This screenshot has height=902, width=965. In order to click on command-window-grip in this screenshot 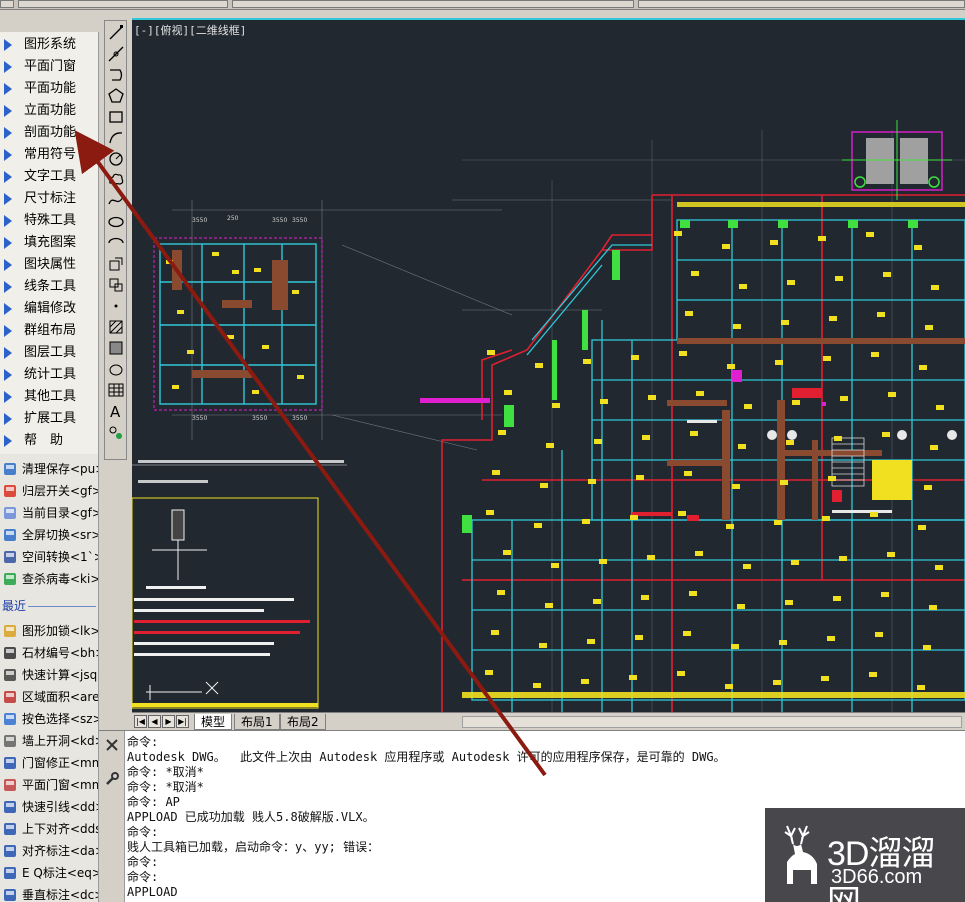, I will do `click(112, 816)`.